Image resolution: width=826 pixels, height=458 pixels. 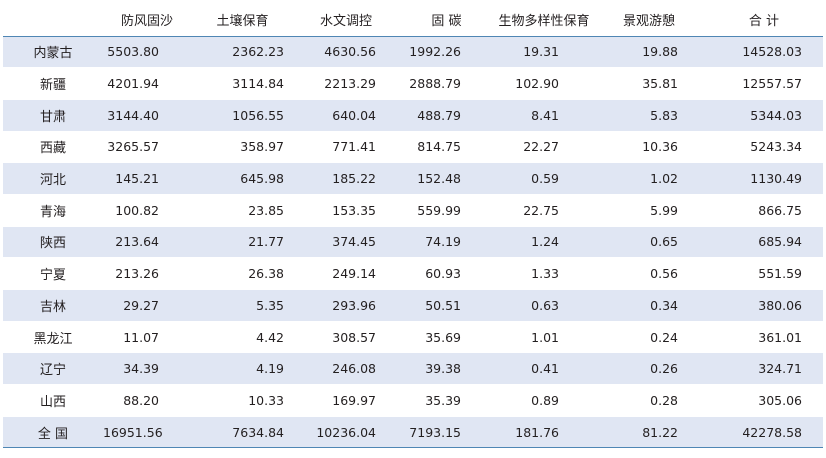 What do you see at coordinates (53, 305) in the screenshot?
I see `region-cell: 吉林` at bounding box center [53, 305].